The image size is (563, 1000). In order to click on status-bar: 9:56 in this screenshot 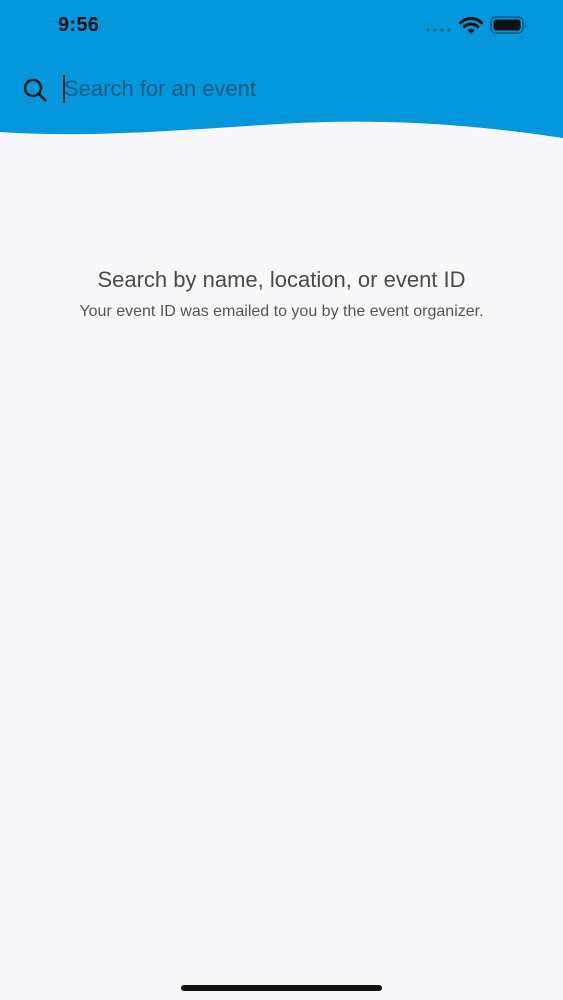, I will do `click(281, 26)`.